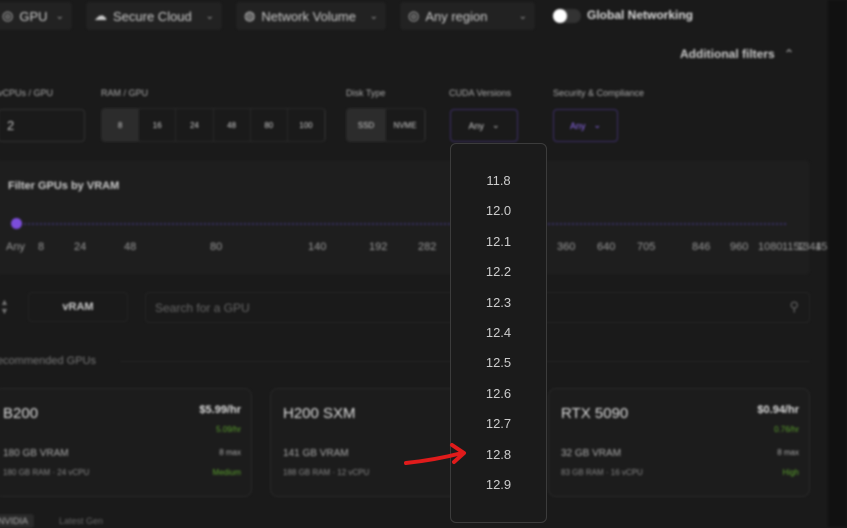 This screenshot has height=528, width=847. I want to click on cloud-icon: ☁, so click(100, 15).